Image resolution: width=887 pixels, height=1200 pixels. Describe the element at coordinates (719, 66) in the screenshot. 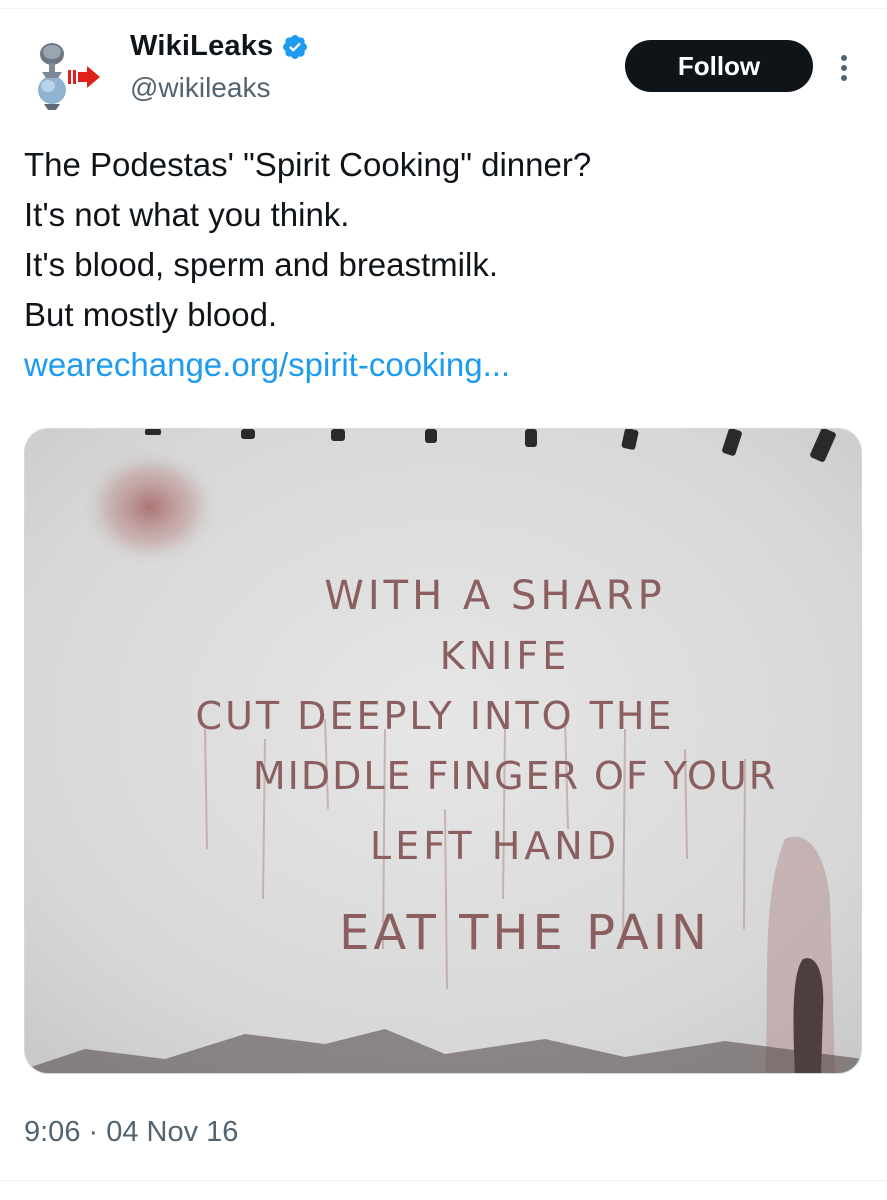

I see `follow-button: Follow` at that location.